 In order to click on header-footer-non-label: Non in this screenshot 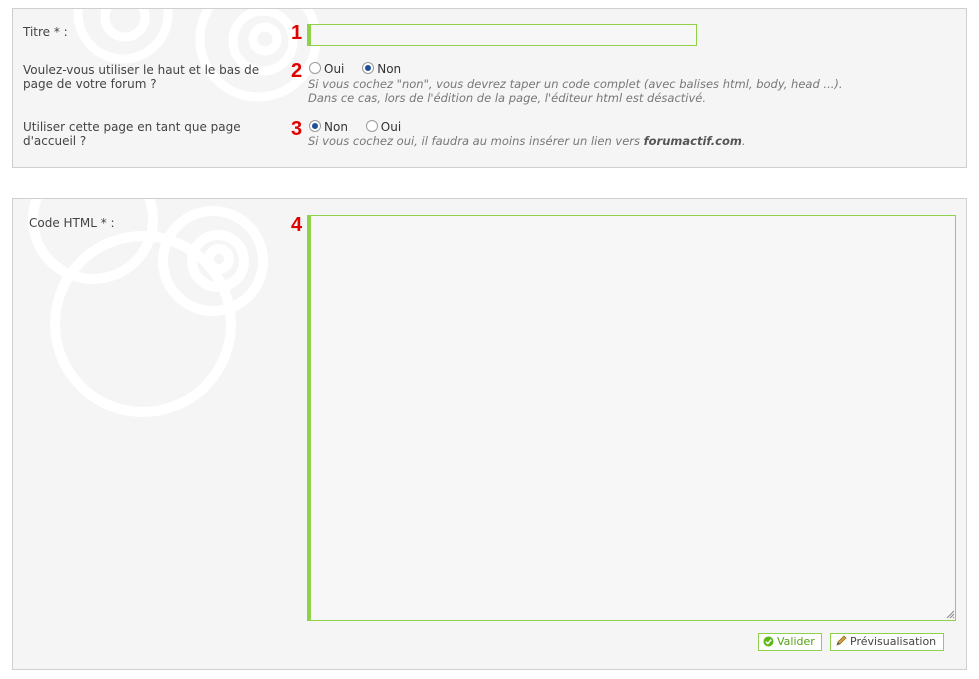, I will do `click(389, 69)`.